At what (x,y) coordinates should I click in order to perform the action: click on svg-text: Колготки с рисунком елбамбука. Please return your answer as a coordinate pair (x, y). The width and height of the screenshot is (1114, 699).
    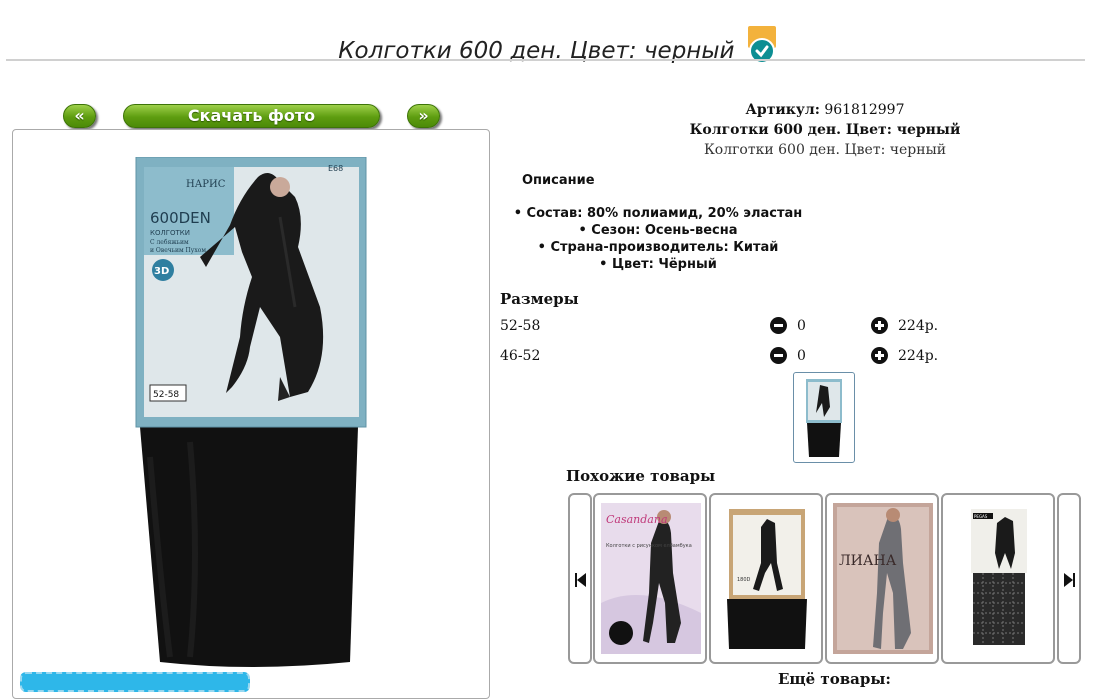
    Looking at the image, I should click on (649, 546).